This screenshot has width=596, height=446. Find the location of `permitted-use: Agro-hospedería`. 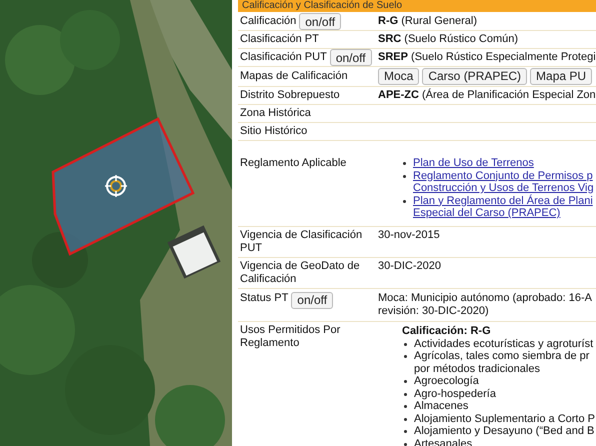

permitted-use: Agro-hospedería is located at coordinates (455, 394).